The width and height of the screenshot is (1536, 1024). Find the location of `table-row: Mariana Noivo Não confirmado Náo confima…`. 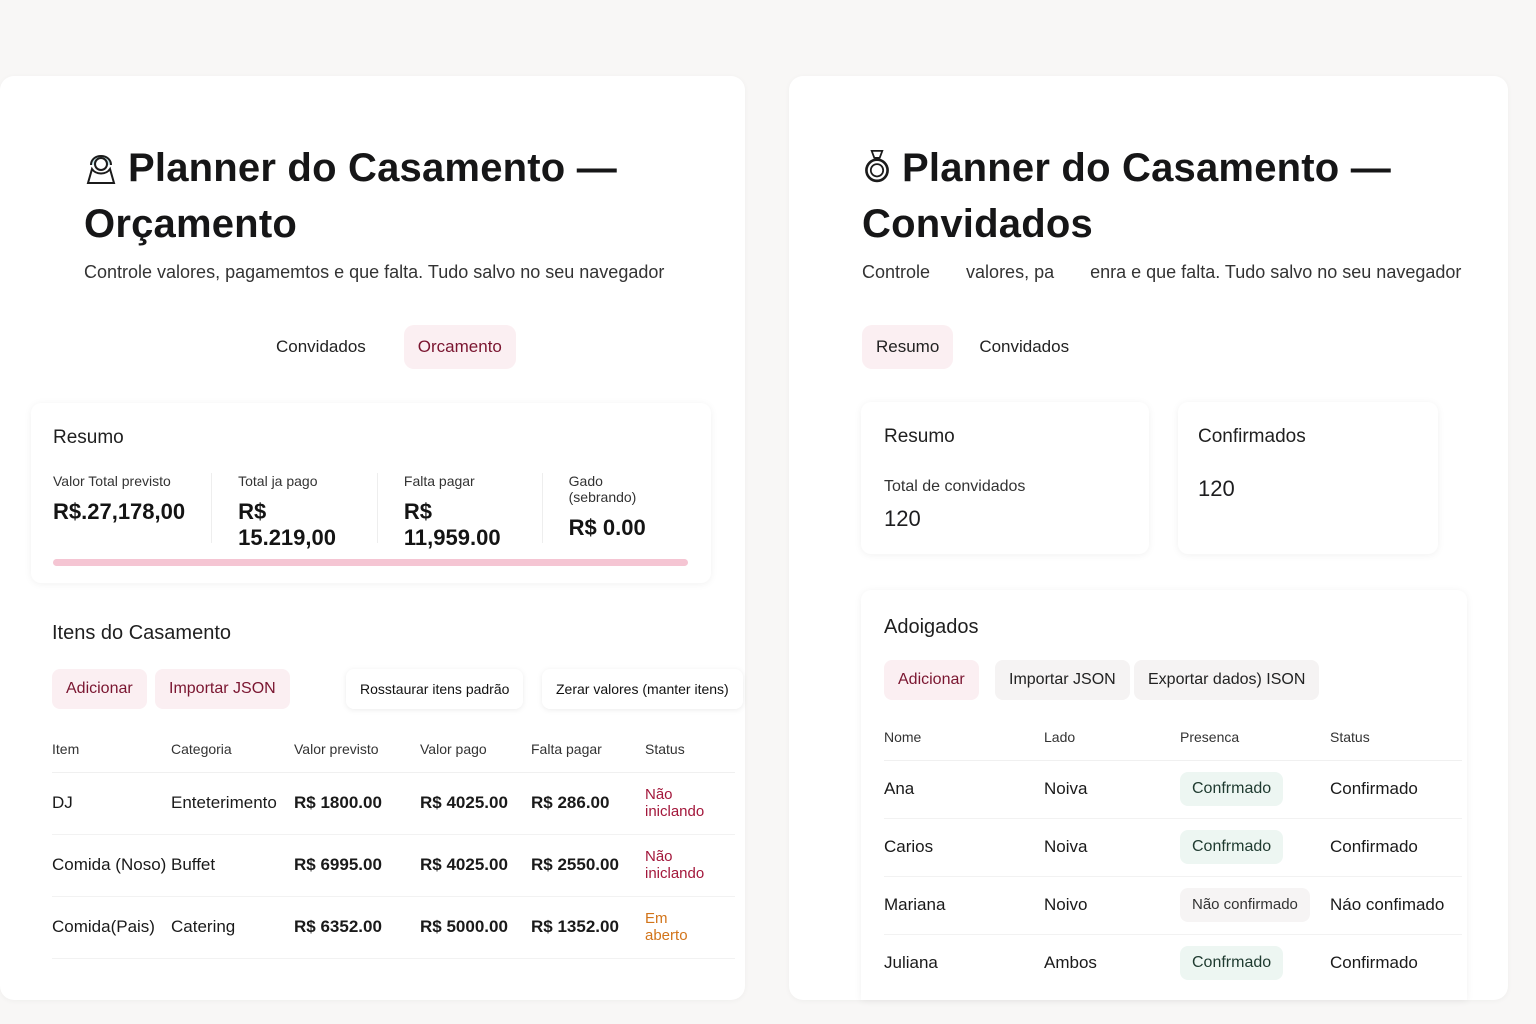

table-row: Mariana Noivo Não confirmado Náo confima… is located at coordinates (1173, 905).